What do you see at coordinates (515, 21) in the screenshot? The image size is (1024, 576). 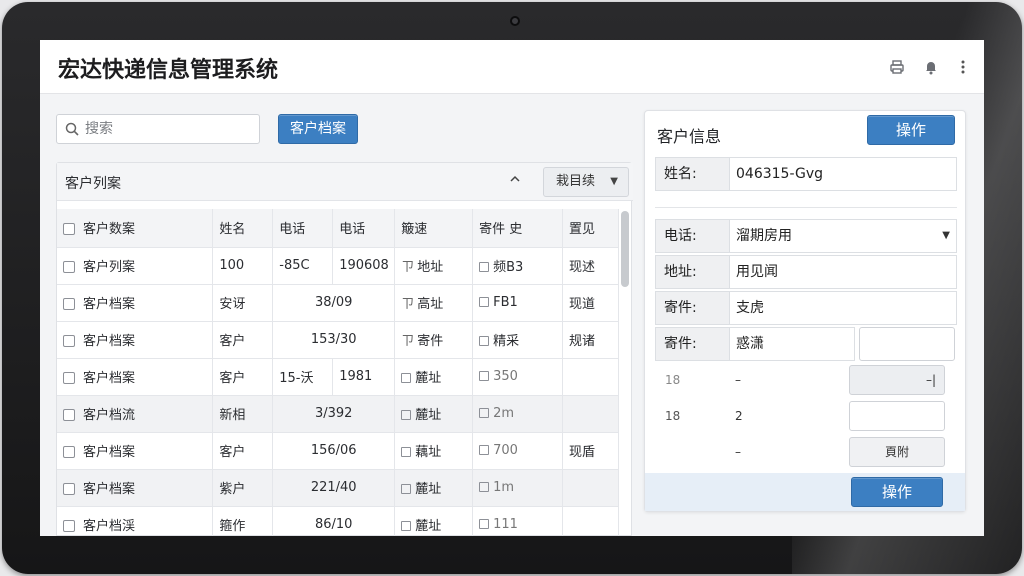 I see `camera-icon` at bounding box center [515, 21].